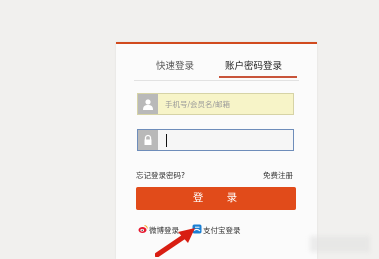 Image resolution: width=379 pixels, height=259 pixels. I want to click on weibo-icon, so click(143, 229).